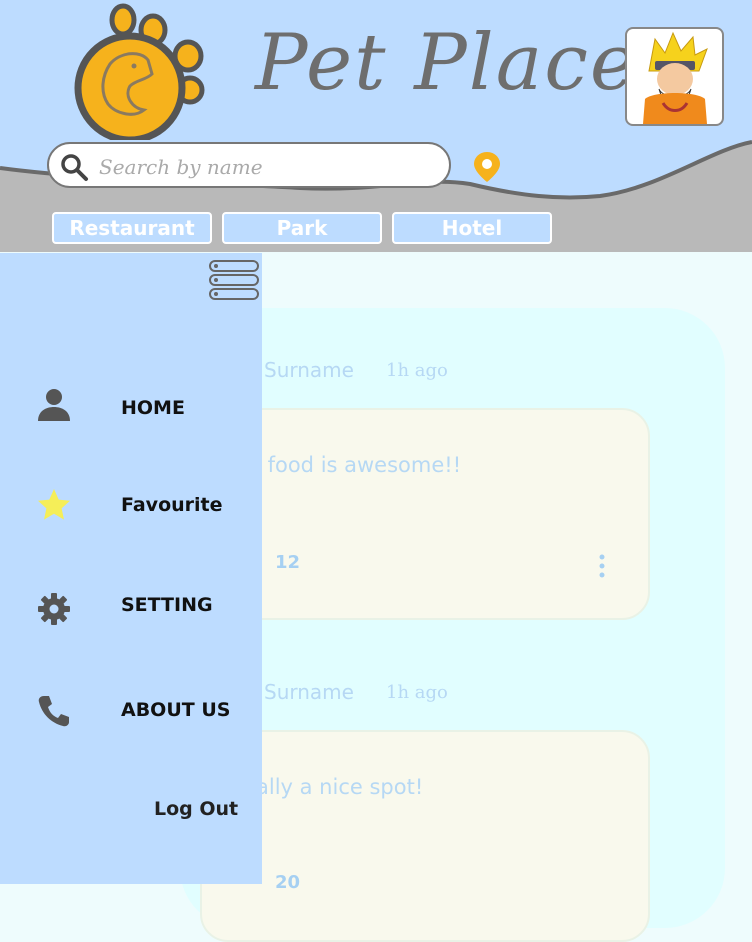 Image resolution: width=752 pixels, height=942 pixels. I want to click on nav-label-setting: SETTING, so click(167, 605).